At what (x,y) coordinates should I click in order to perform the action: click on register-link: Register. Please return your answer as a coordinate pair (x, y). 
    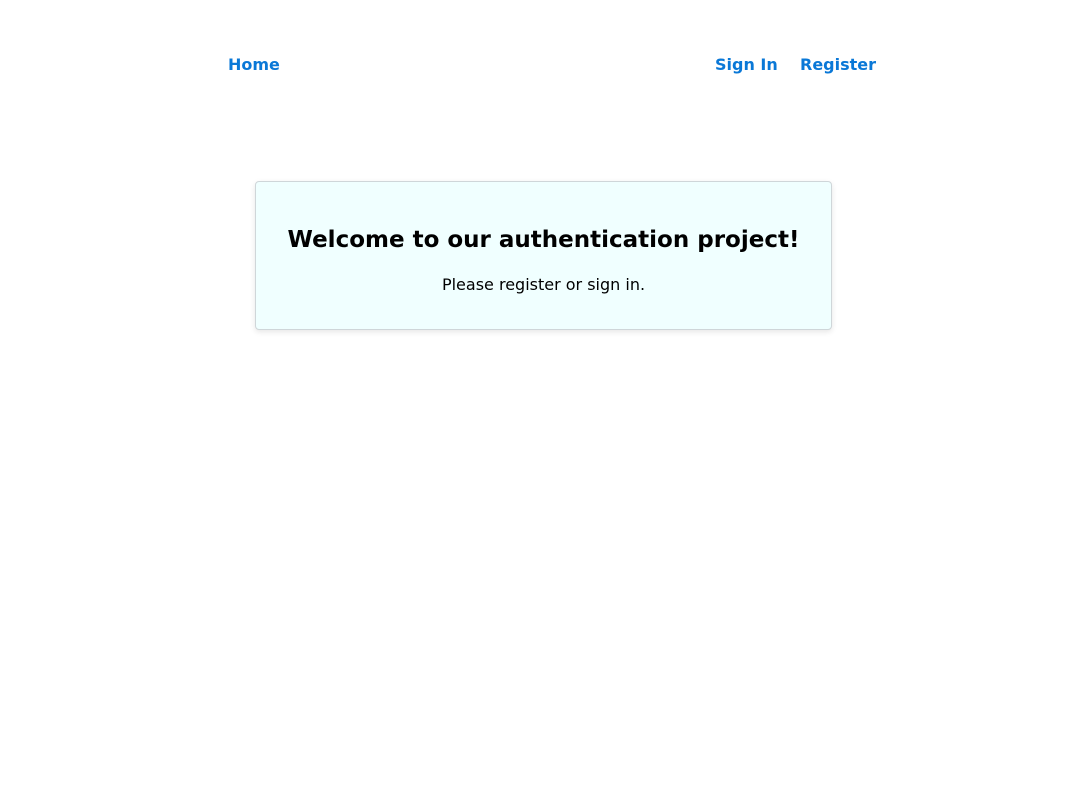
    Looking at the image, I should click on (838, 65).